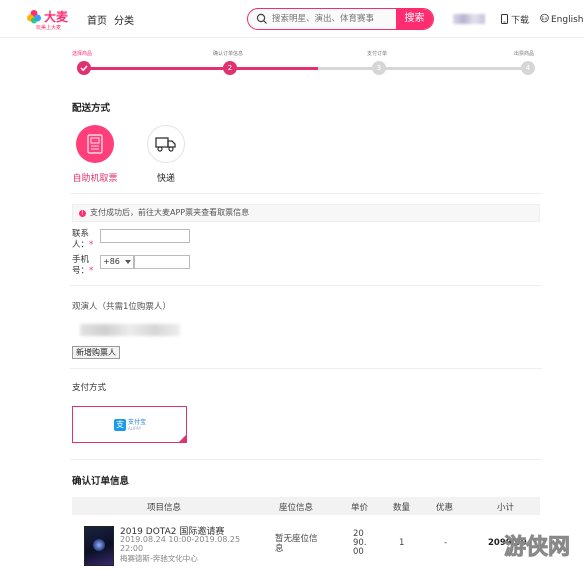 The image size is (584, 569). What do you see at coordinates (164, 508) in the screenshot?
I see `col-item: 项目信息` at bounding box center [164, 508].